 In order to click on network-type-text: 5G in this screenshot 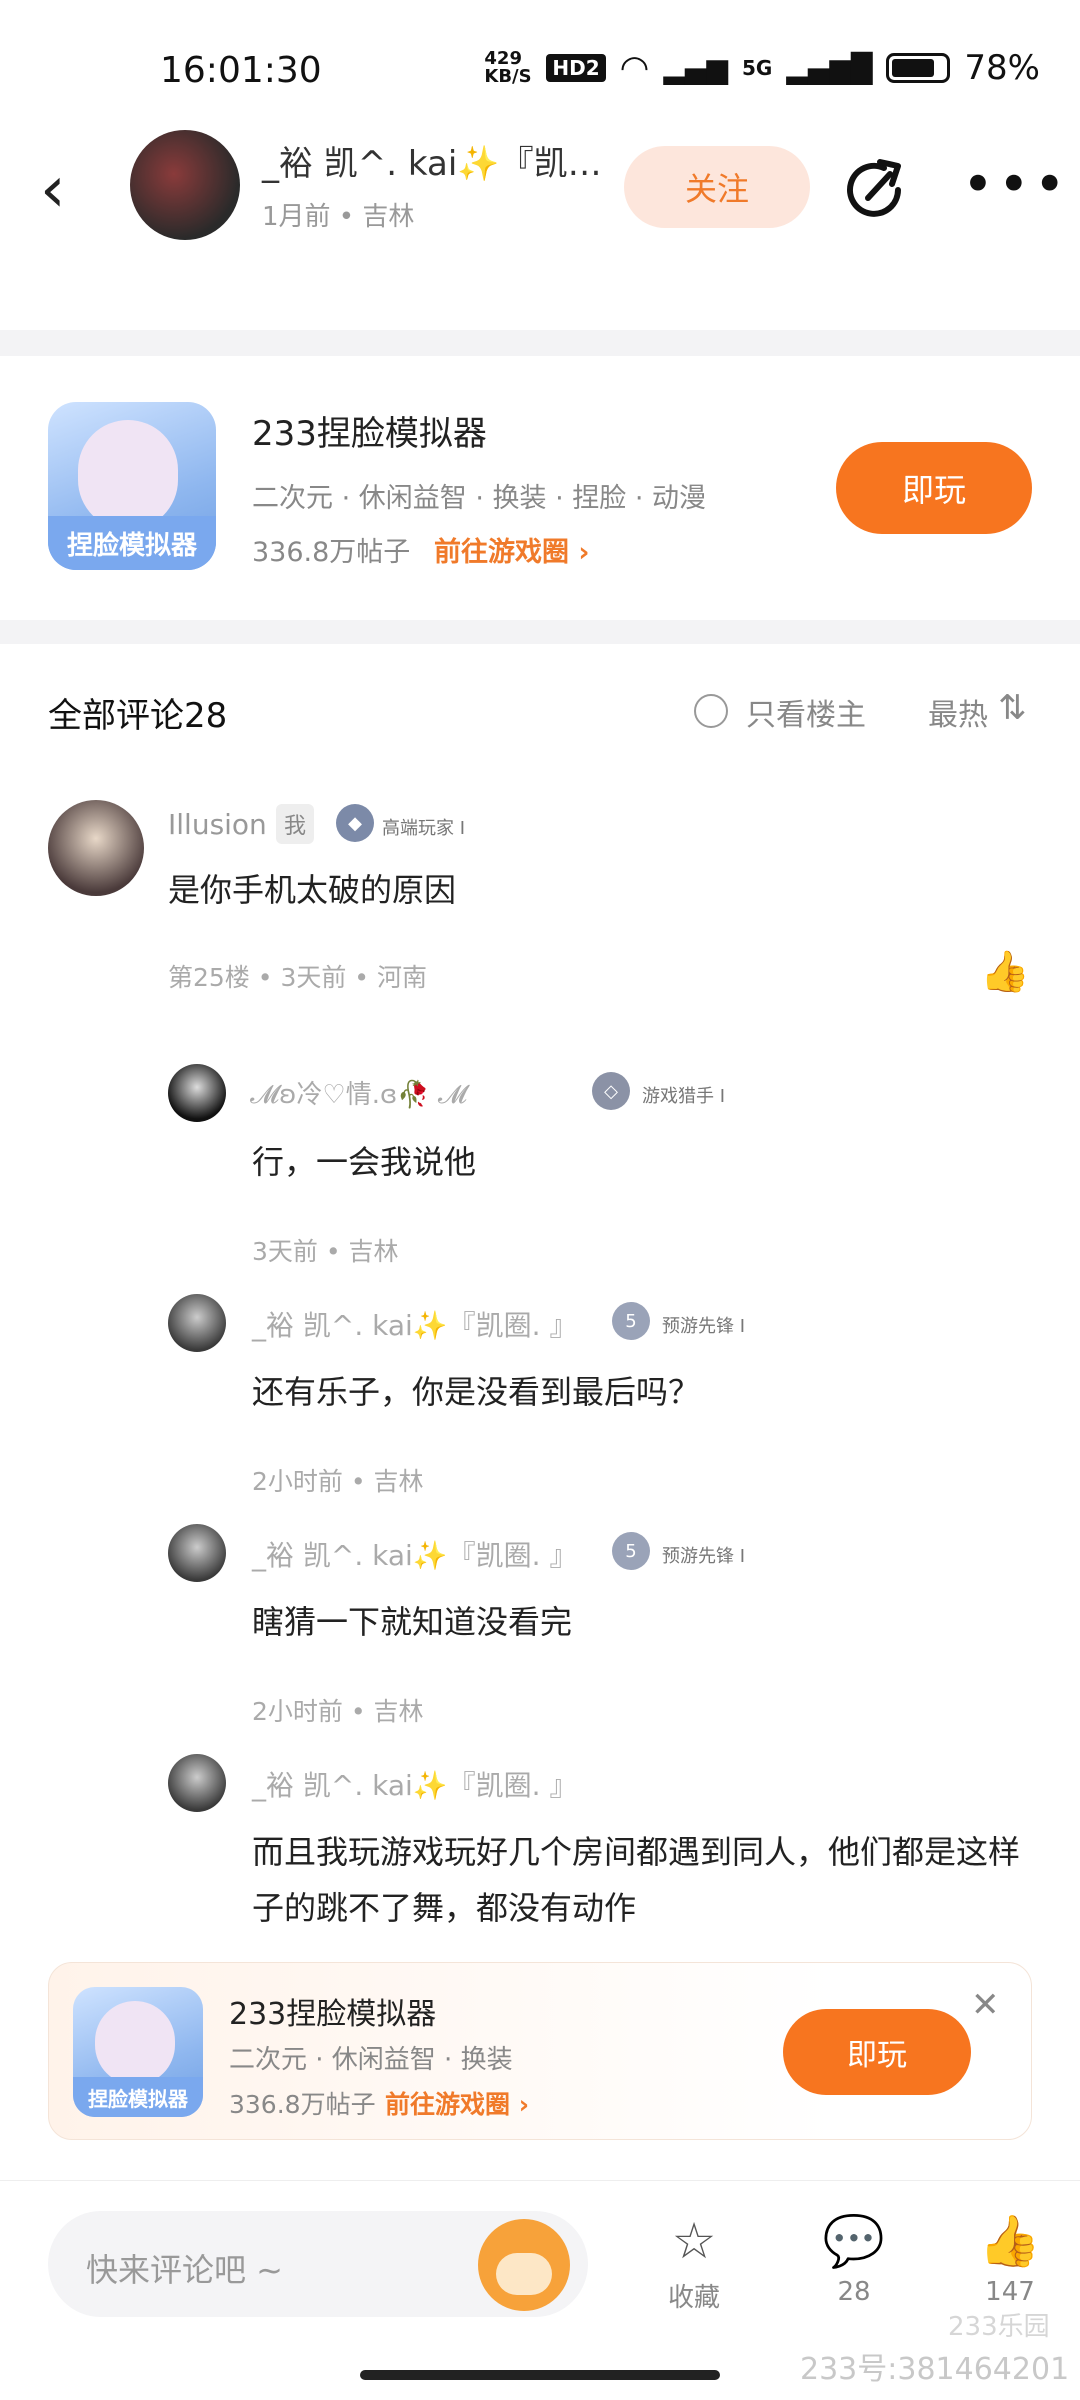, I will do `click(757, 68)`.